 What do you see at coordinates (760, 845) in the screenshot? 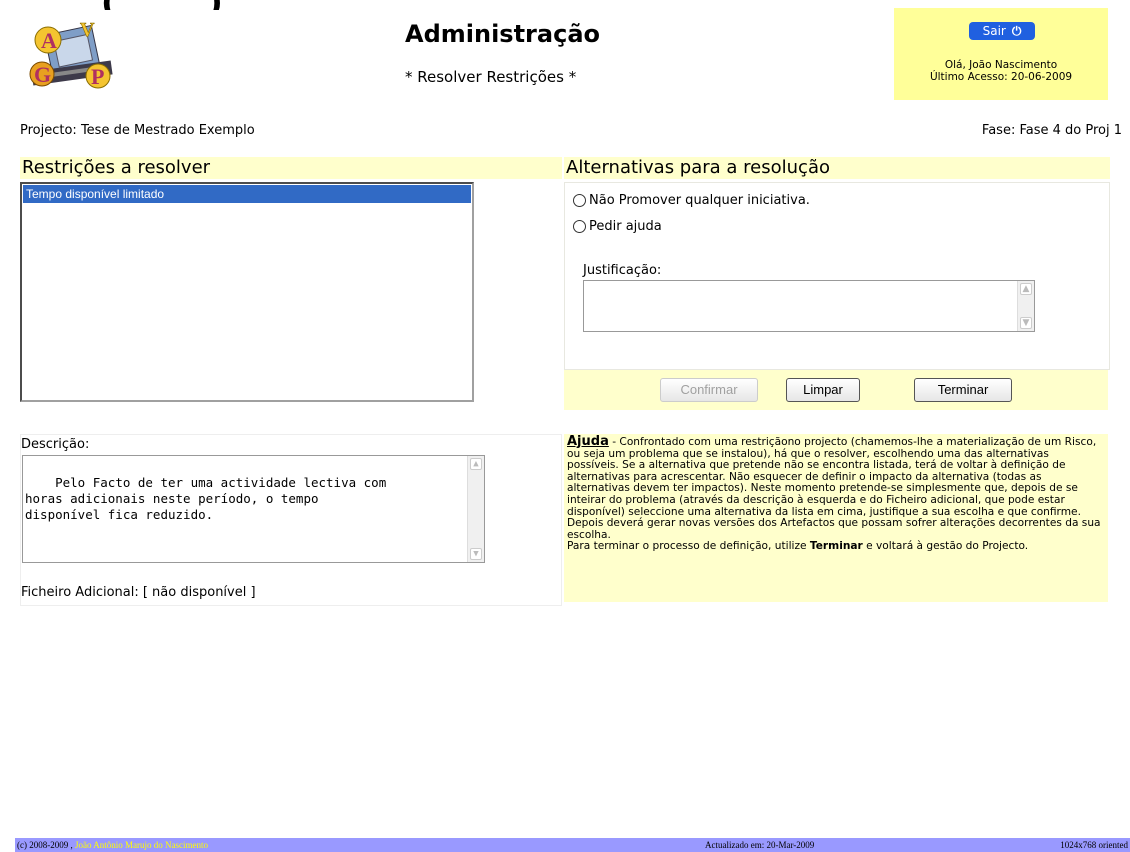
I see `footer-updated: Actualizado em: 20-Mar-2009` at bounding box center [760, 845].